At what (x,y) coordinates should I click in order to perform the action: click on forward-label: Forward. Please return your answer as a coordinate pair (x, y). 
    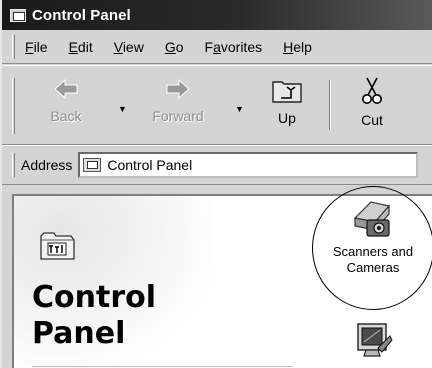
    Looking at the image, I should click on (178, 116).